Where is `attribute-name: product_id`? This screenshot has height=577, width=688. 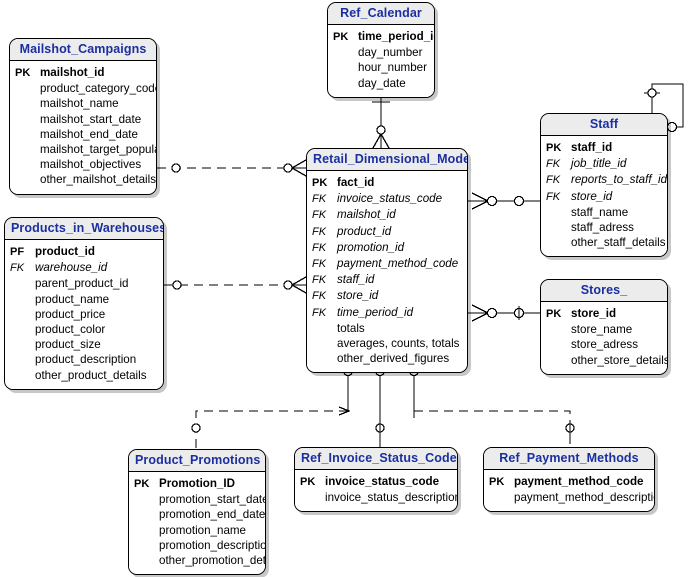
attribute-name: product_id is located at coordinates (65, 251).